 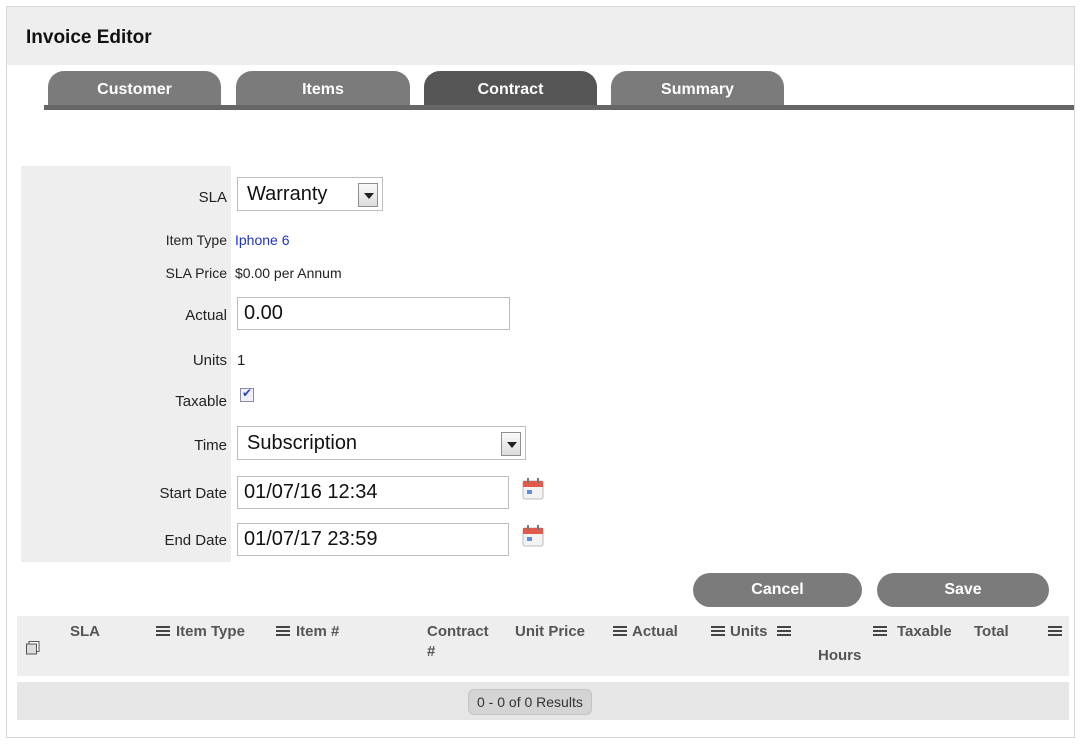 I want to click on results-bar: 0 - 0 of 0 Results, so click(x=543, y=701).